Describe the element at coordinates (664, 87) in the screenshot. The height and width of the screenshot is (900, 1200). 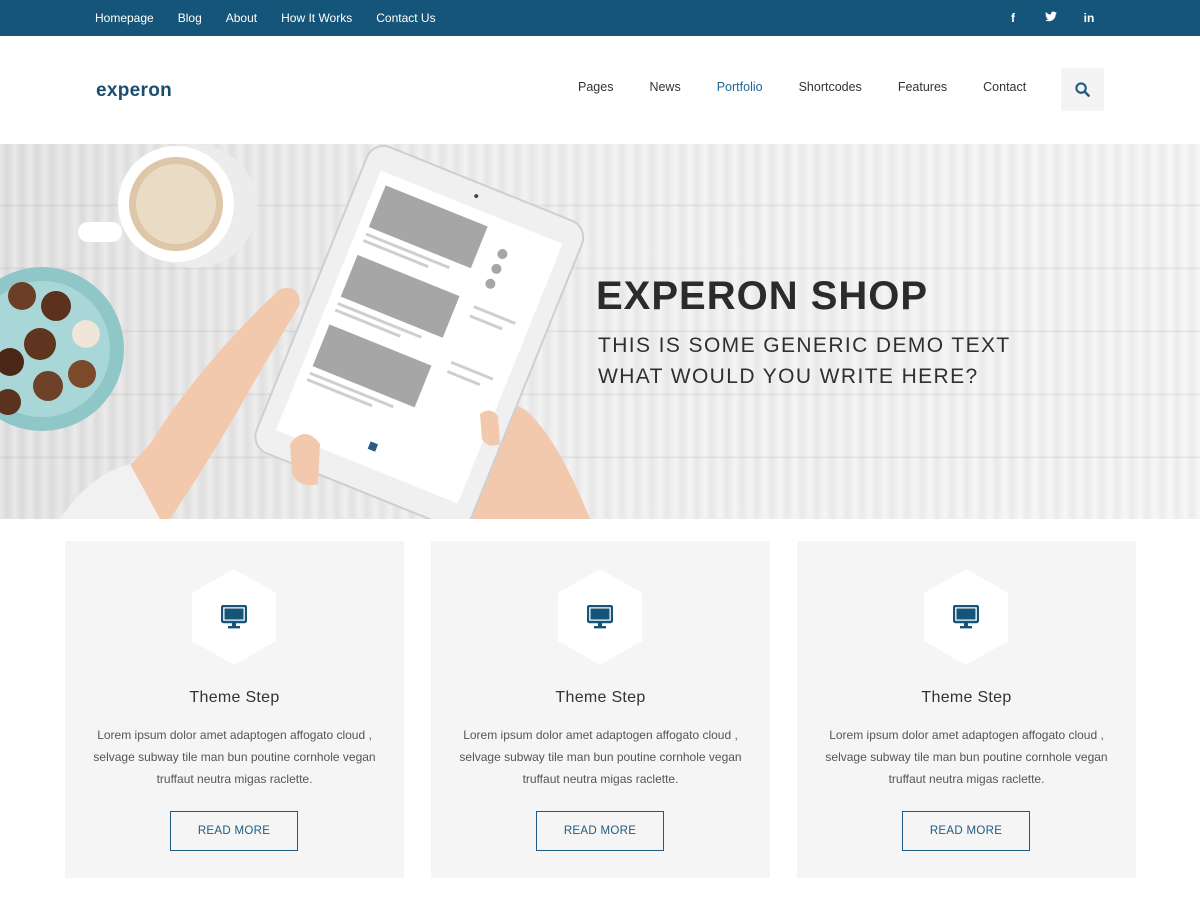
I see `nav-news: News` at that location.